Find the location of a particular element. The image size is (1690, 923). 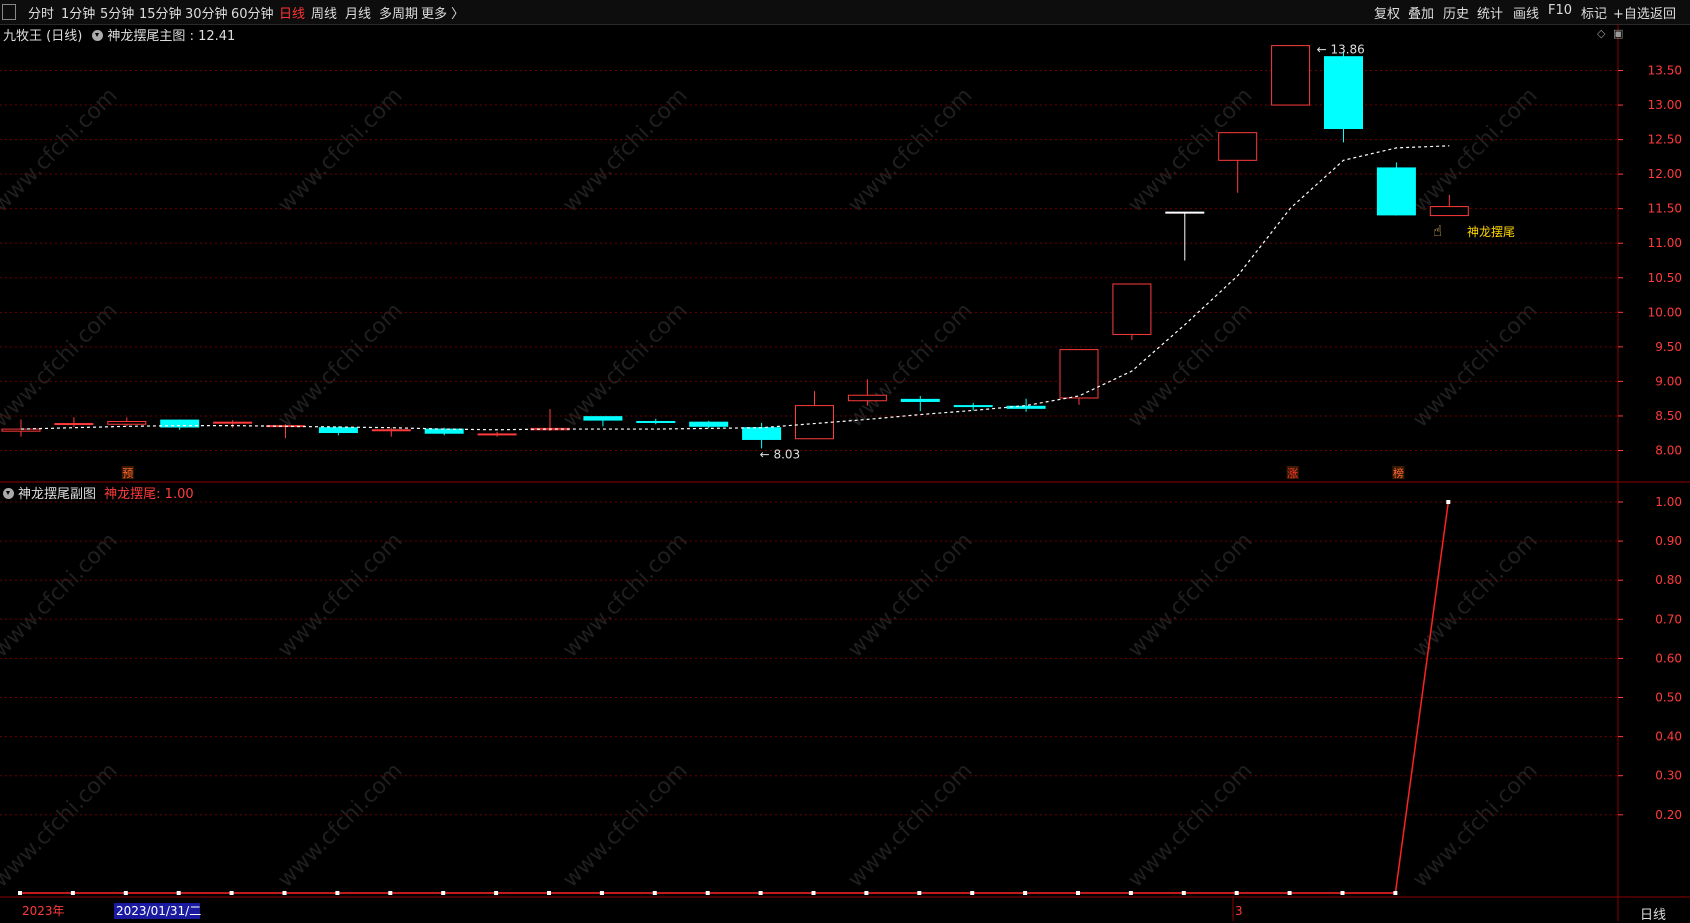

period-indicator: 日线 is located at coordinates (1653, 913).